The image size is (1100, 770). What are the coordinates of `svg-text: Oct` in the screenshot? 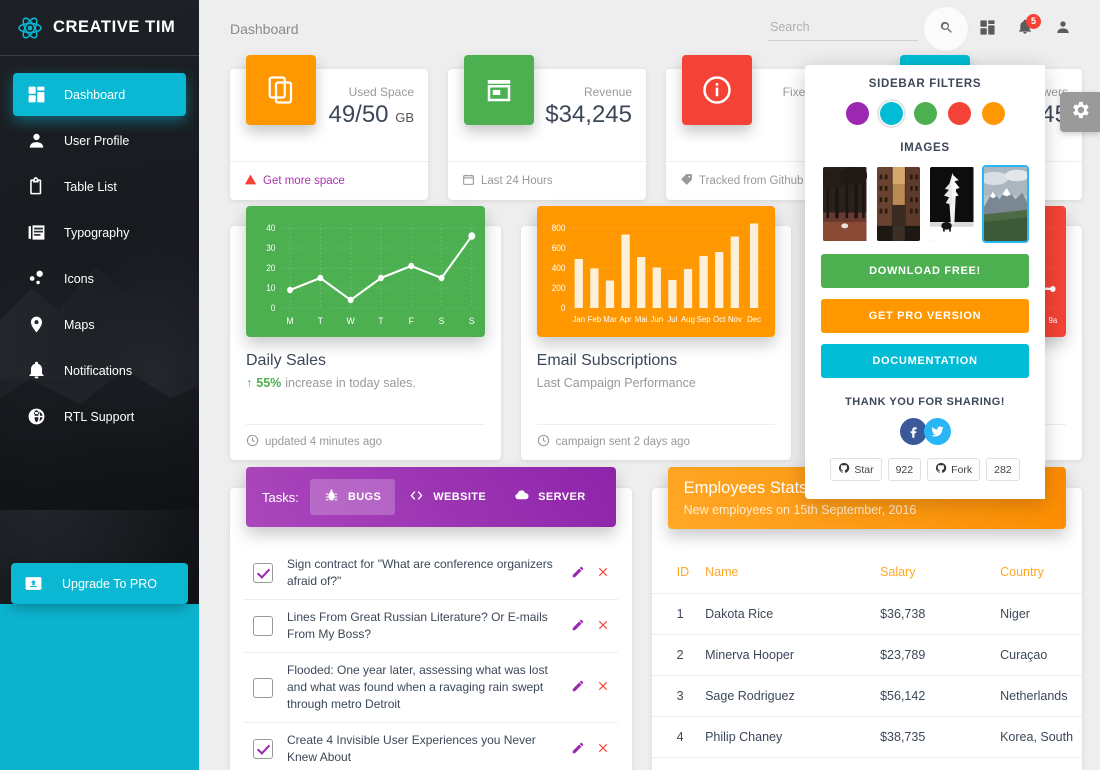 It's located at (719, 319).